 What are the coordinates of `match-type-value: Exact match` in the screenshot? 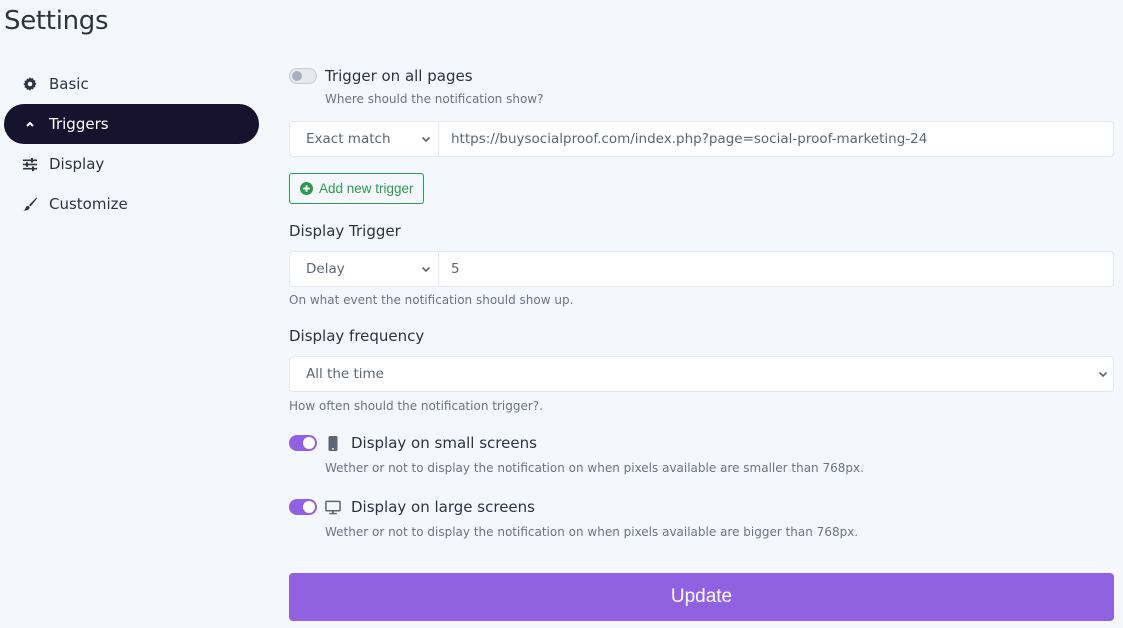 It's located at (348, 139).